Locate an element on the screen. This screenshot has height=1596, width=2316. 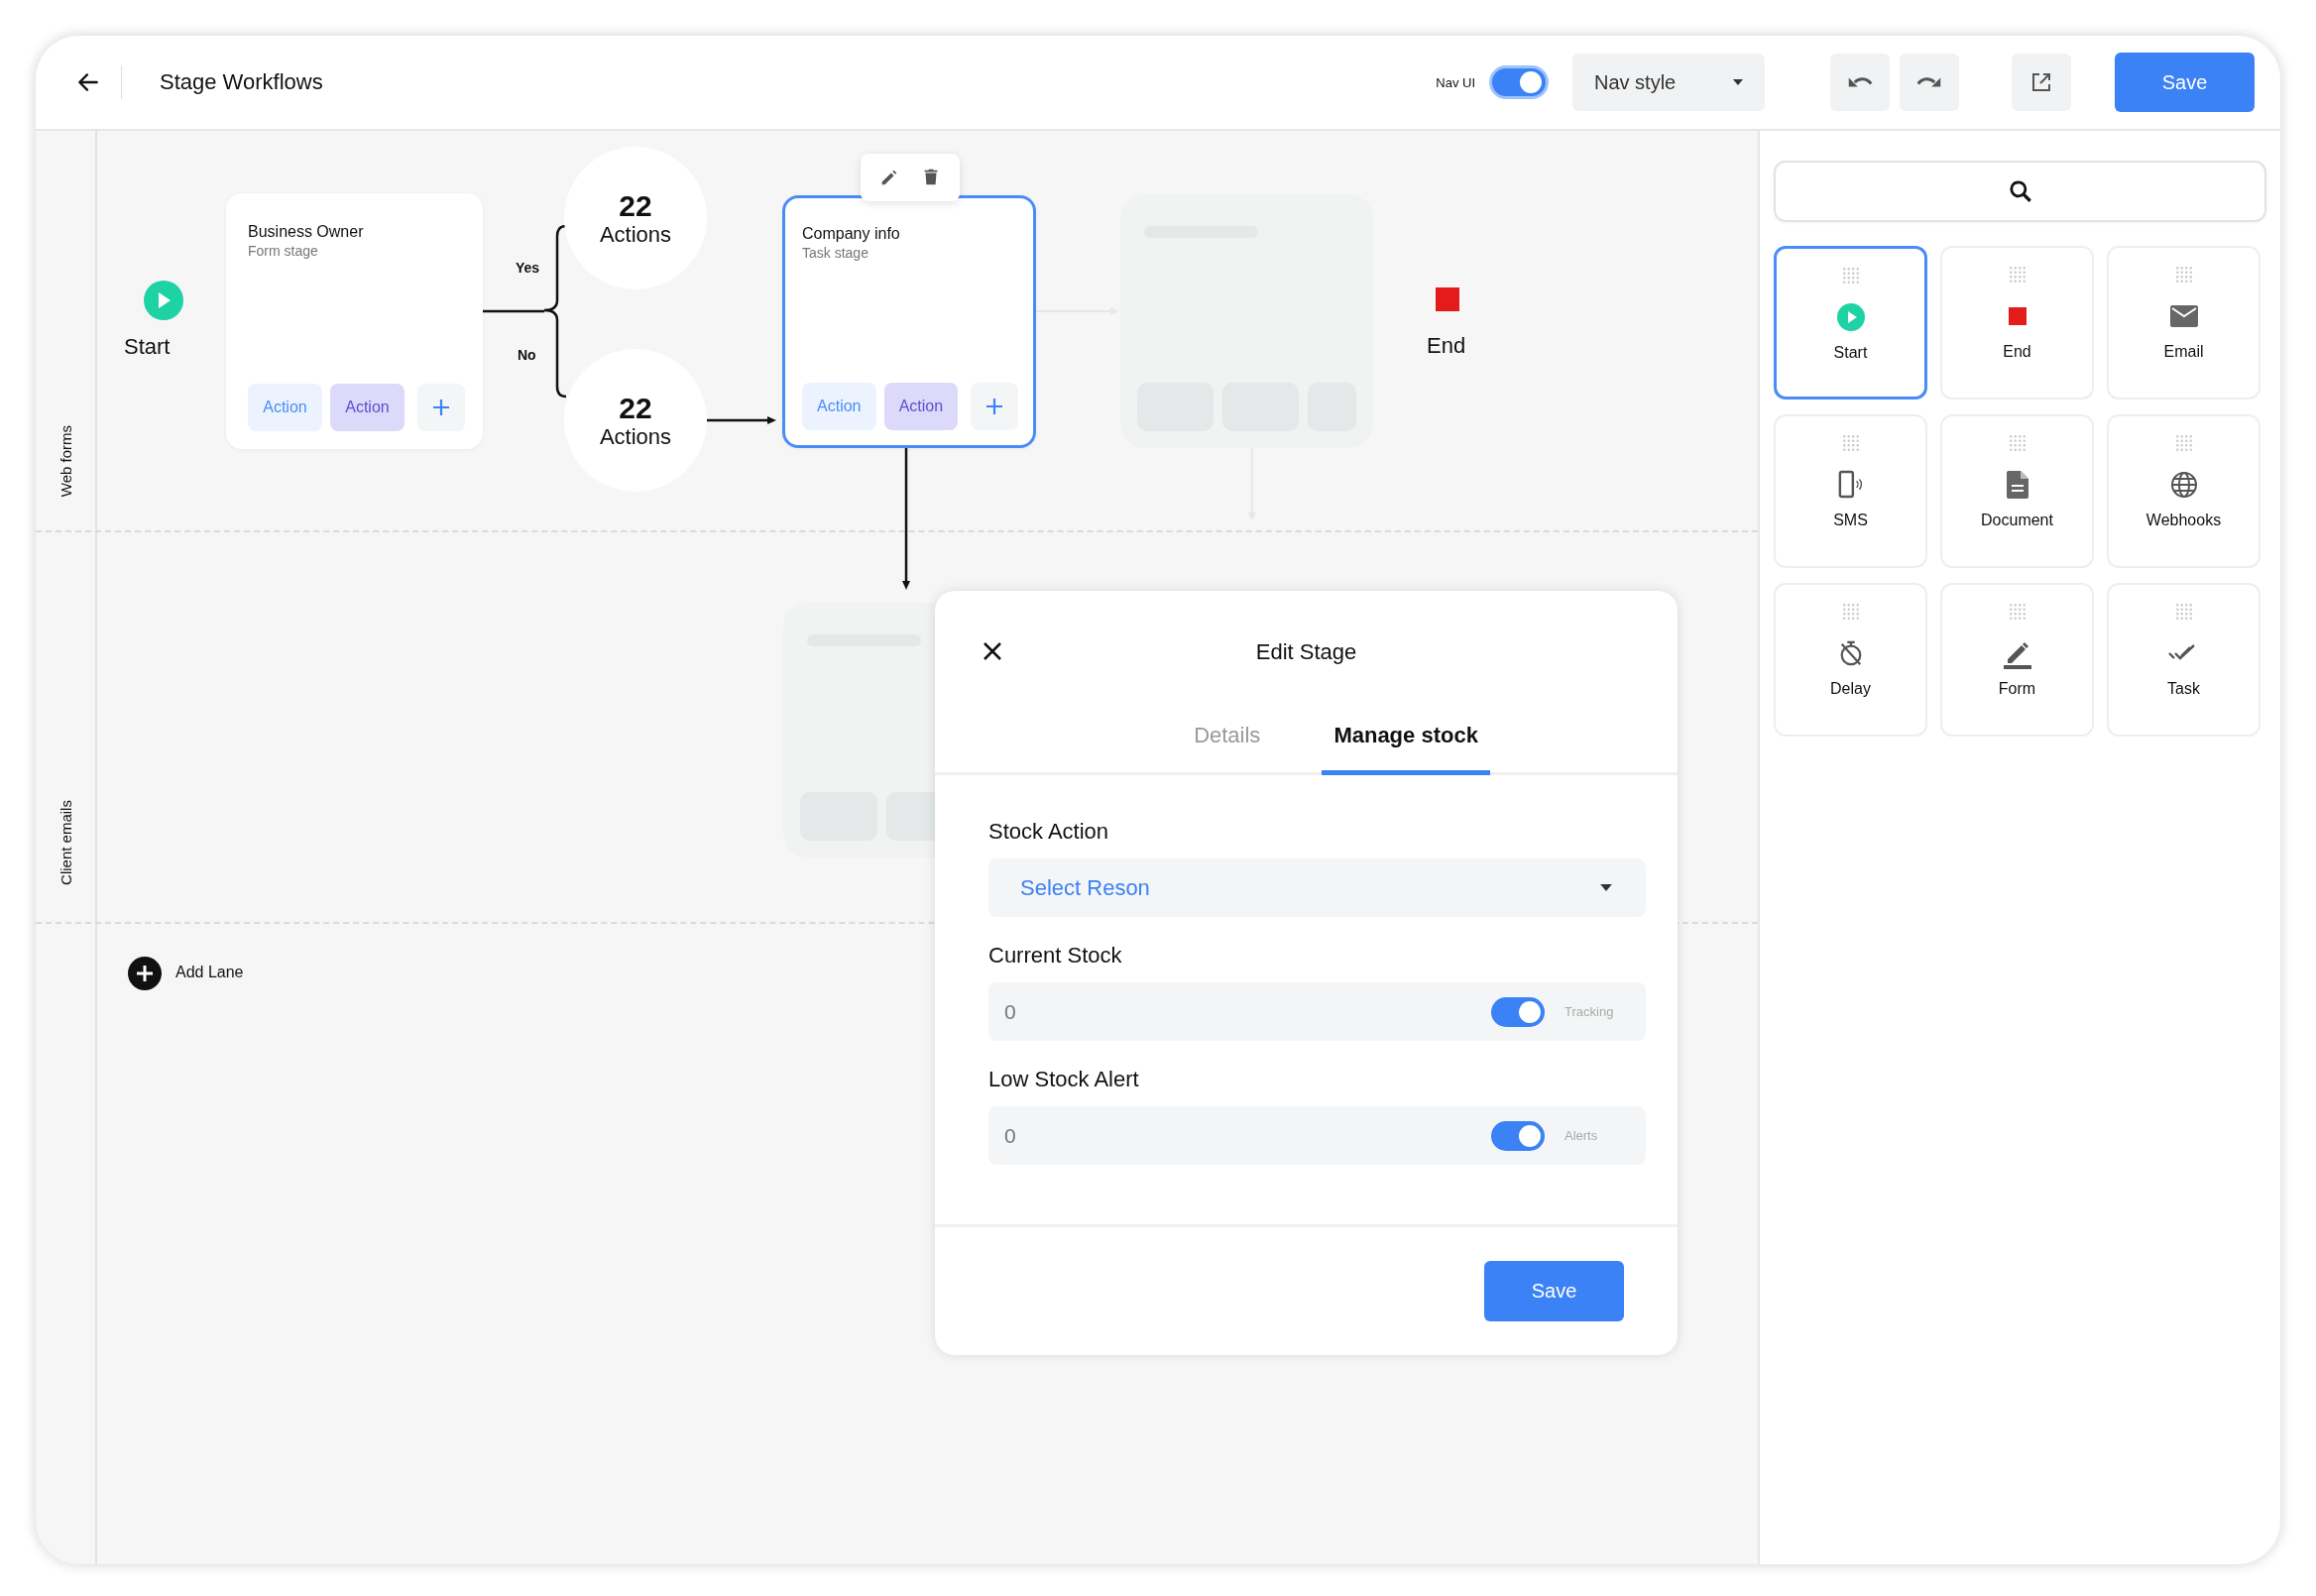
palette-tile: Email is located at coordinates (2183, 322).